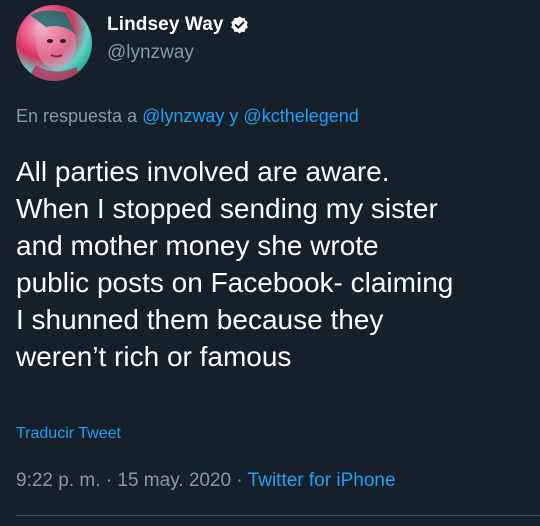  What do you see at coordinates (234, 116) in the screenshot?
I see `reply-joiner: y` at bounding box center [234, 116].